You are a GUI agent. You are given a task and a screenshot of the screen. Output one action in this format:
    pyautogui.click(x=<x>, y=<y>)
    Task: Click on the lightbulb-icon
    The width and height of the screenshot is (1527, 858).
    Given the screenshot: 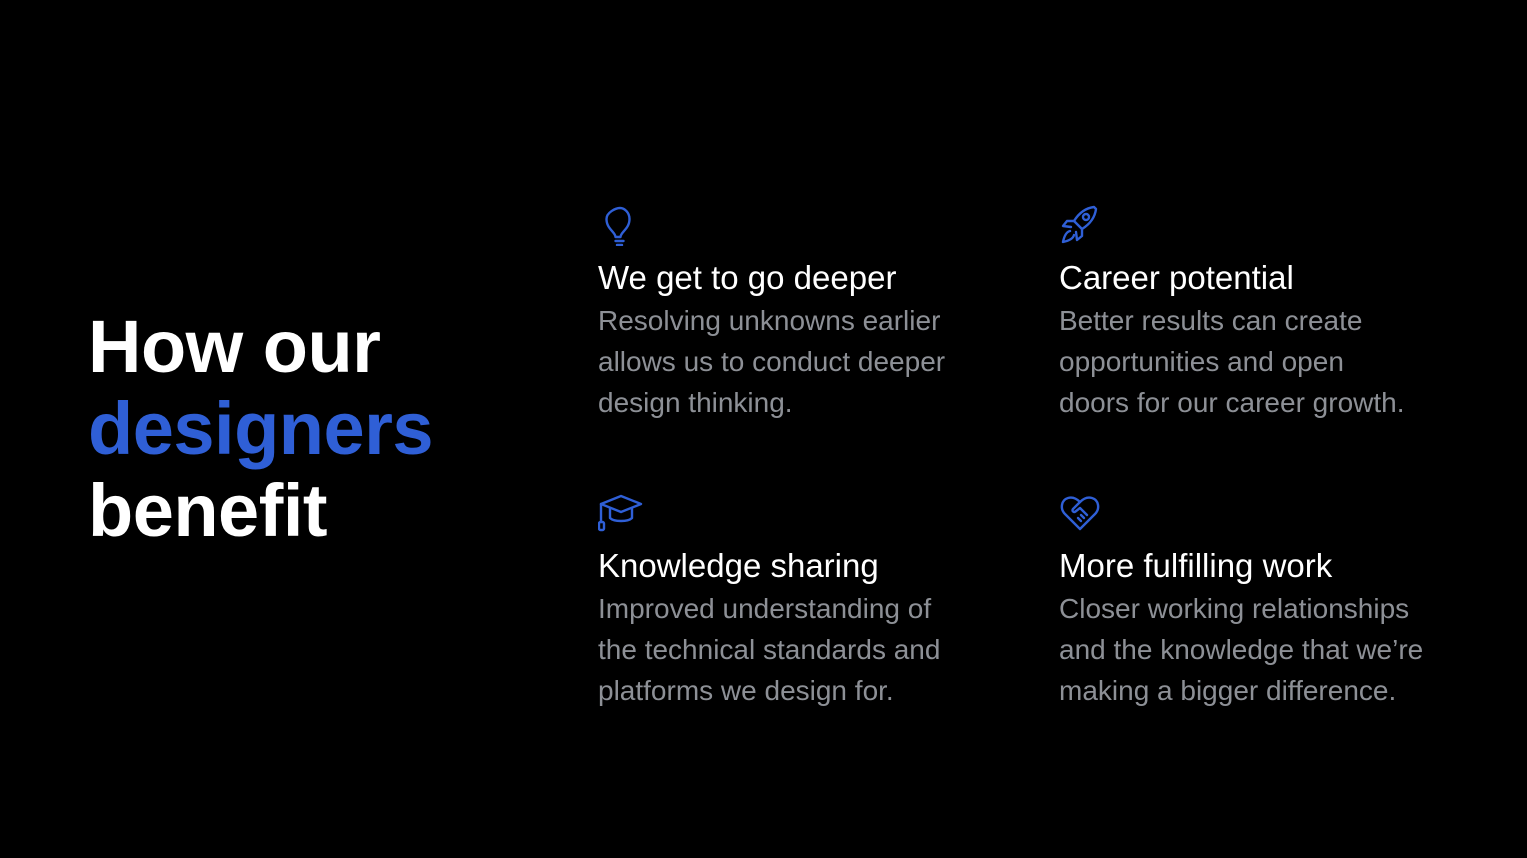 What is the action you would take?
    pyautogui.click(x=619, y=225)
    